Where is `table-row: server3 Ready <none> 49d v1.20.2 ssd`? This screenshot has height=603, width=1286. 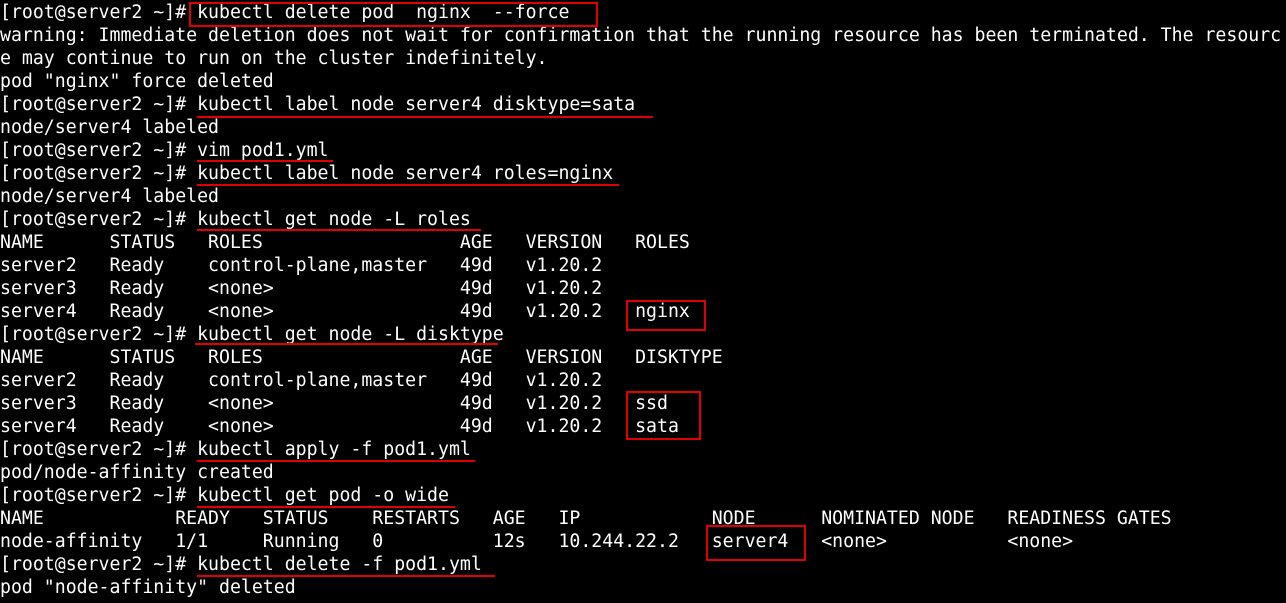 table-row: server3 Ready <none> 49d v1.20.2 ssd is located at coordinates (334, 403).